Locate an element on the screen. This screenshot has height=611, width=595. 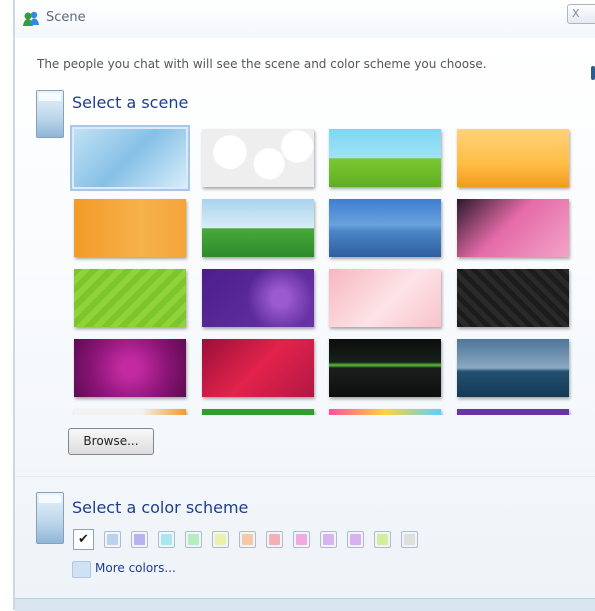
scene-dark-green-glow is located at coordinates (385, 368).